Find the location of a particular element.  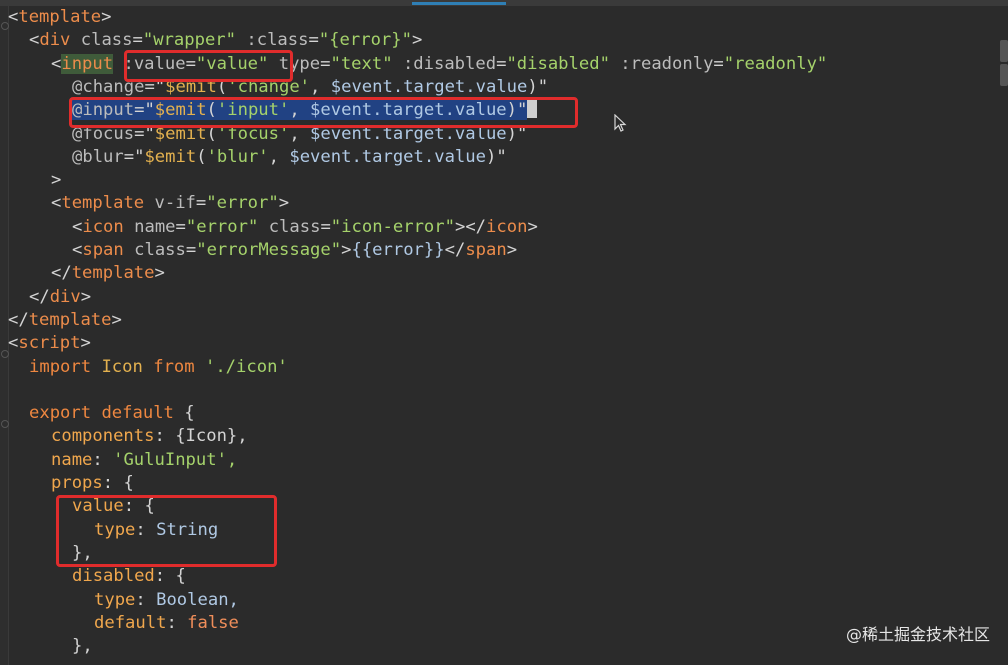

code-line-26: type: Boolean, is located at coordinates (166, 599).